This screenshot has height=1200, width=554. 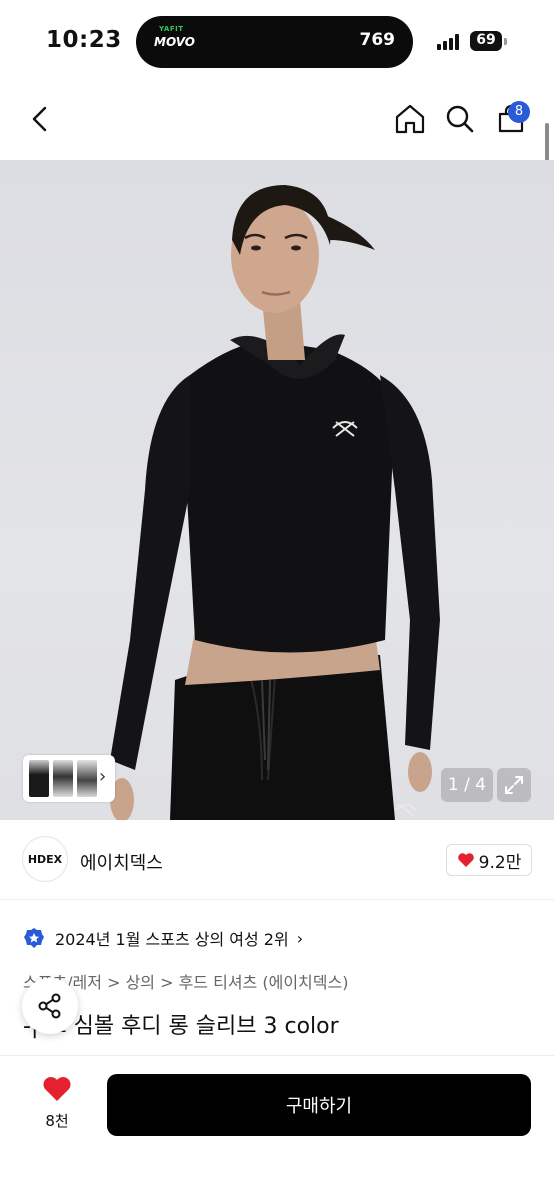 I want to click on status-bar: 10:23 YAFIT MOVO 769 69, so click(x=277, y=42).